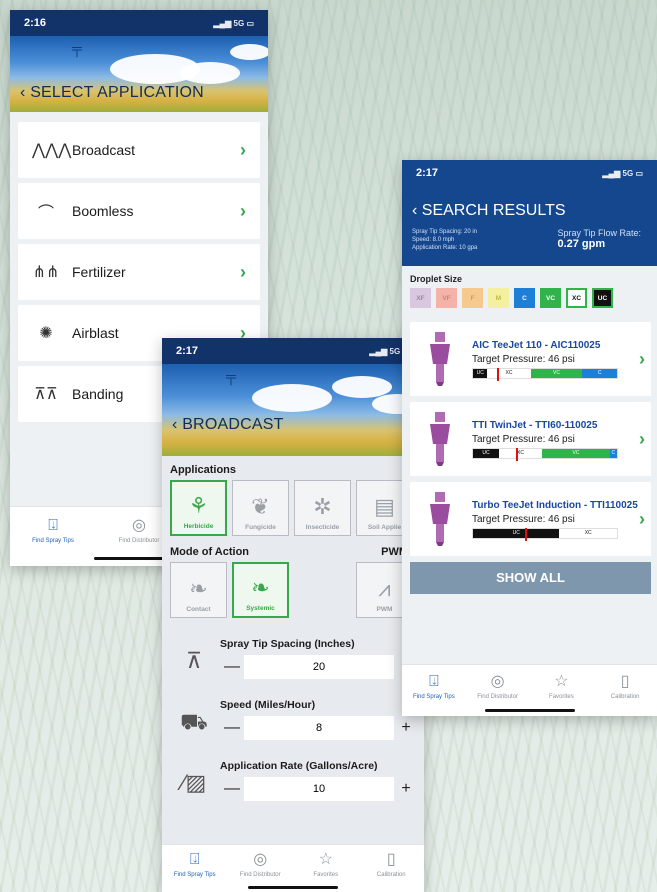 The image size is (657, 892). I want to click on boom-icon: ⊼, so click(194, 660).